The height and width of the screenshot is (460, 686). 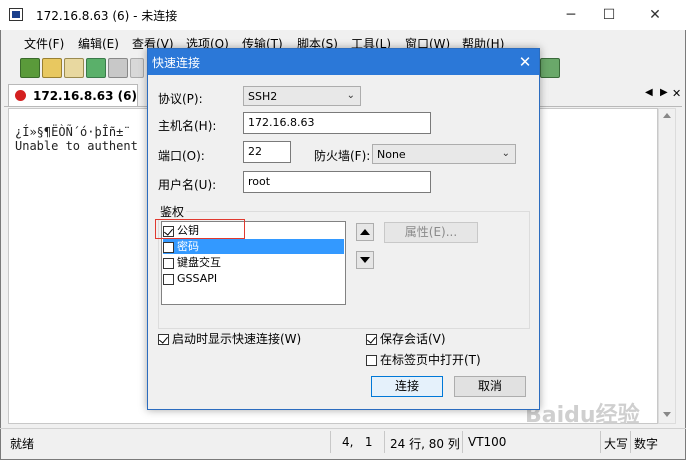 I want to click on move-down-button, so click(x=365, y=260).